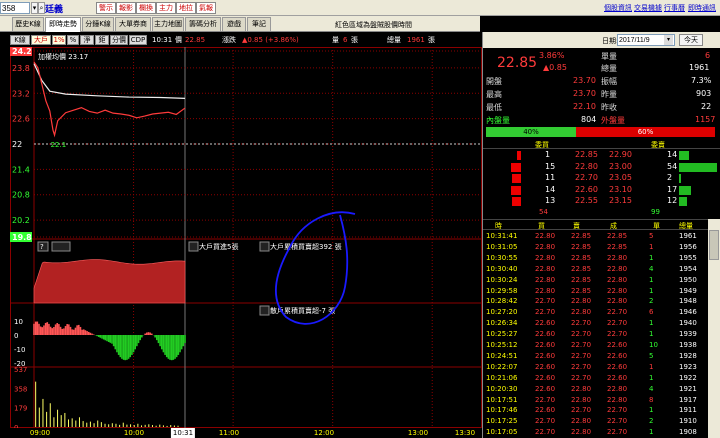 This screenshot has height=438, width=720. Describe the element at coordinates (714, 245) in the screenshot. I see `tick-scrollbar-thumb` at that location.